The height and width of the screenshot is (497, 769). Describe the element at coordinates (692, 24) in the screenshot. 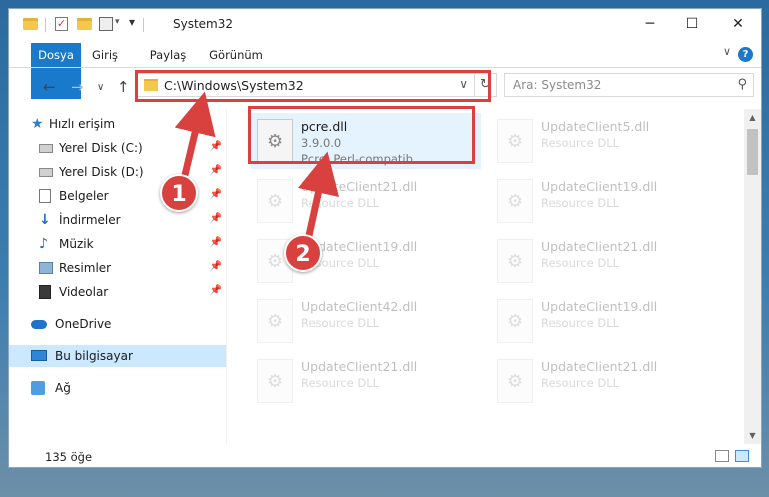

I see `maximize-button: ☐` at that location.